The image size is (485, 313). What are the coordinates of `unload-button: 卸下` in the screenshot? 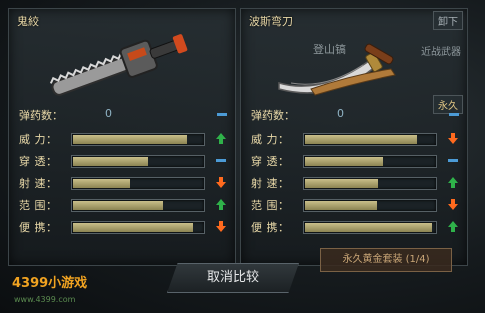 It's located at (448, 20).